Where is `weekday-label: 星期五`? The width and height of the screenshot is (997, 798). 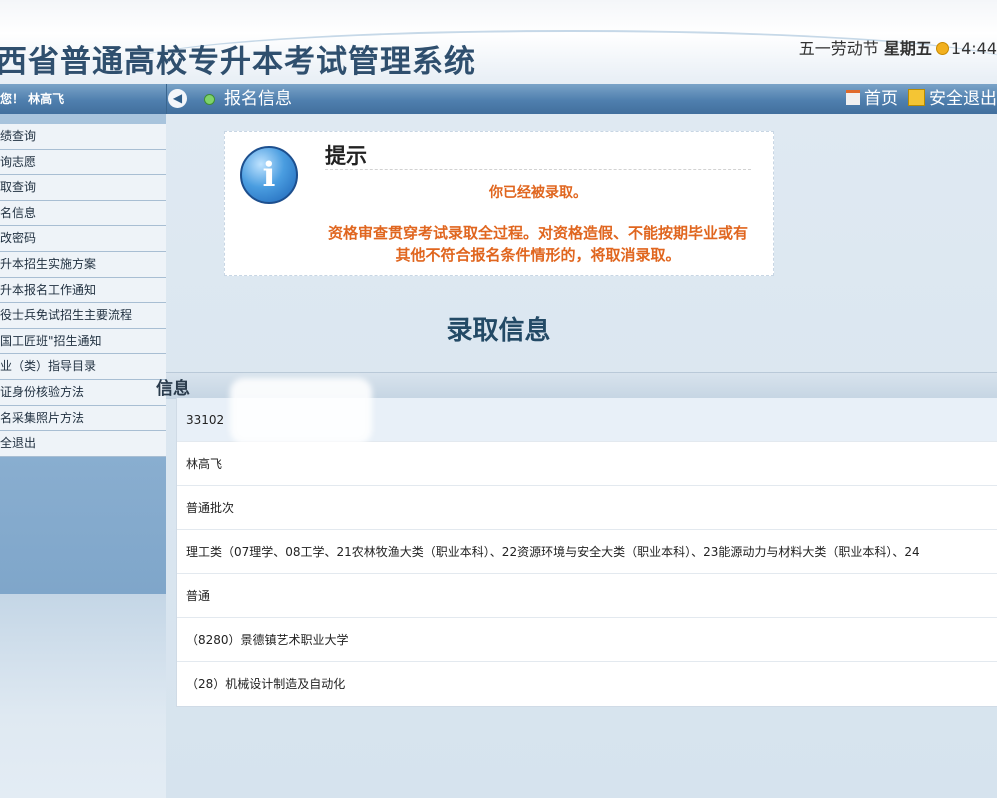
weekday-label: 星期五 is located at coordinates (907, 48).